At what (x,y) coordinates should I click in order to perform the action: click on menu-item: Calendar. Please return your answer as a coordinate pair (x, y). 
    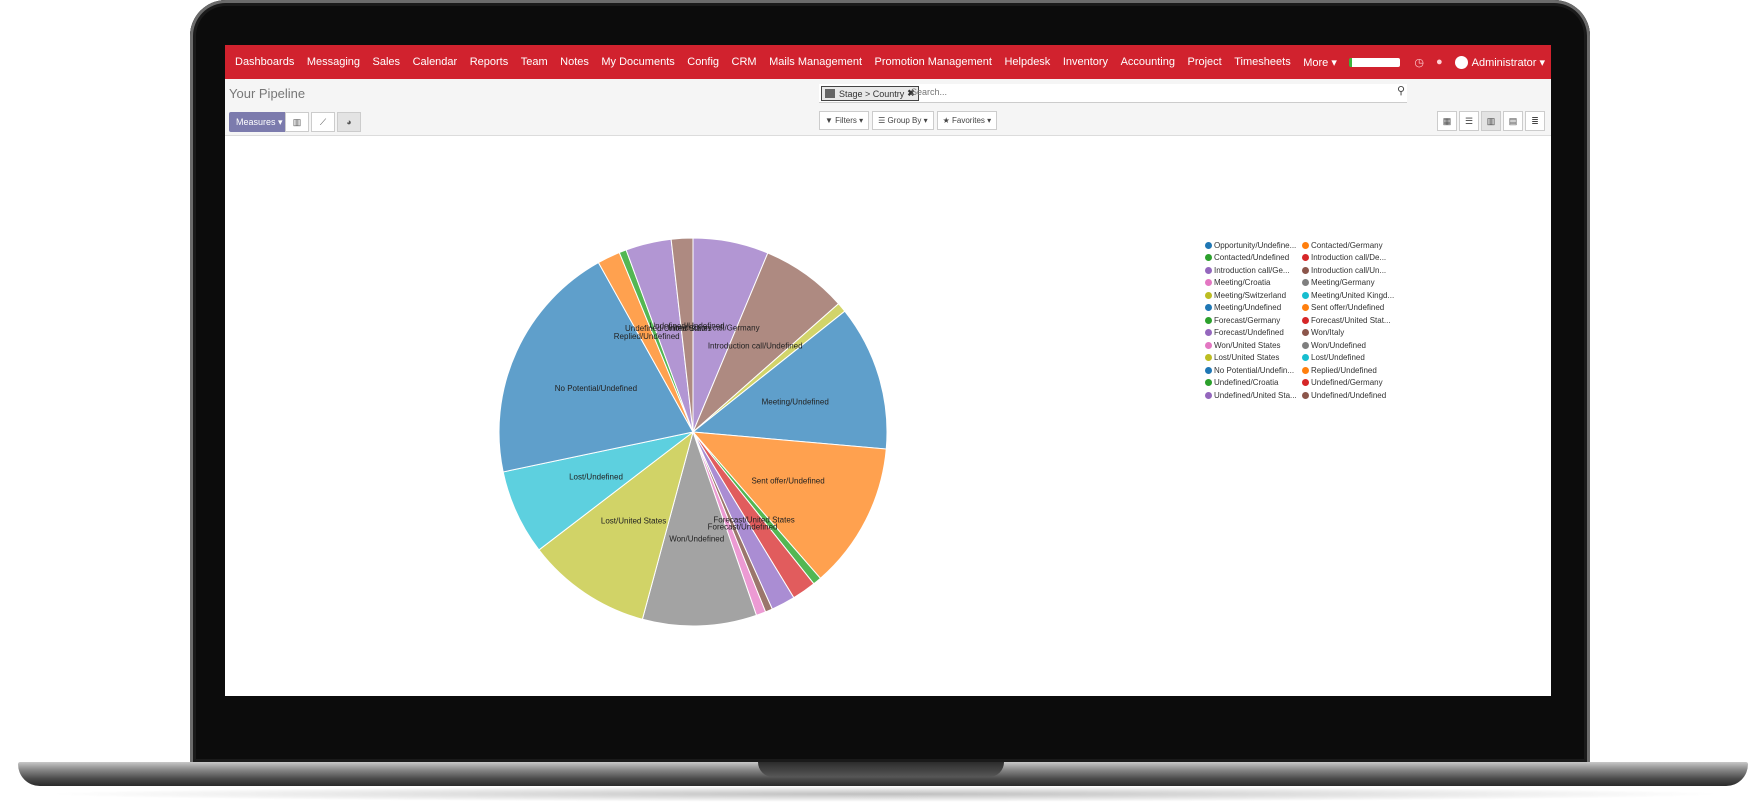
    Looking at the image, I should click on (435, 62).